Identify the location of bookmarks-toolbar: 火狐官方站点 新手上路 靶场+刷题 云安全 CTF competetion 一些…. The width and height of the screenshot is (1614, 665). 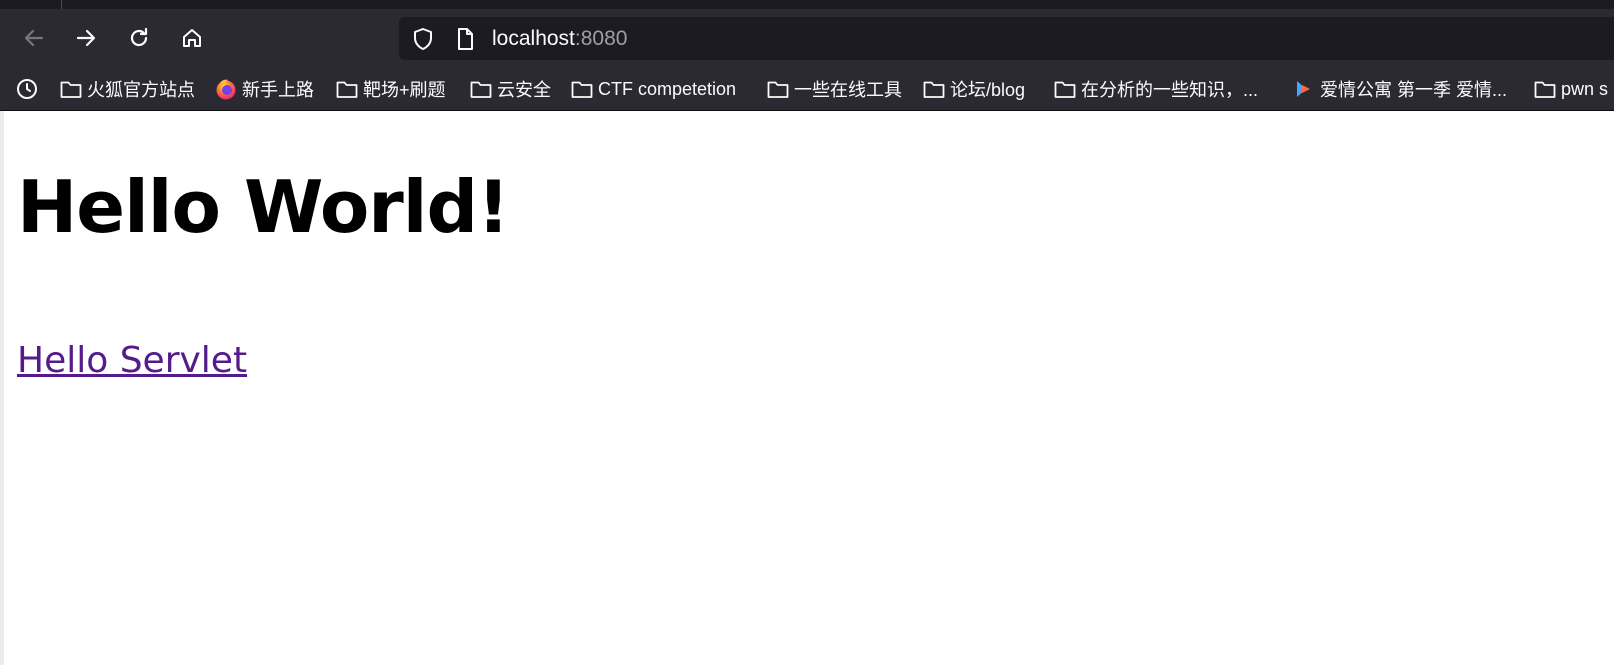
(807, 89).